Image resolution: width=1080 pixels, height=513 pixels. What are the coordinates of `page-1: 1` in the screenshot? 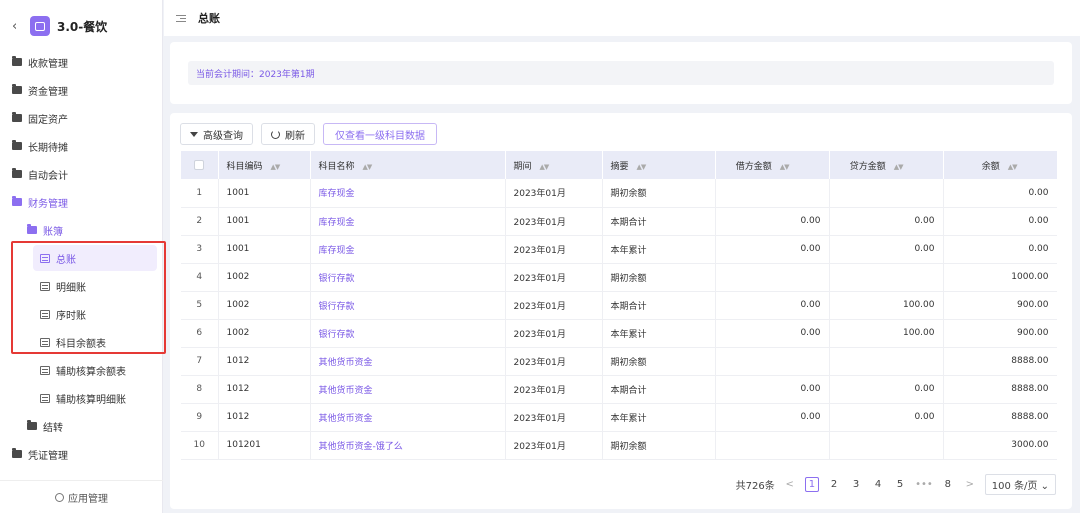 It's located at (812, 484).